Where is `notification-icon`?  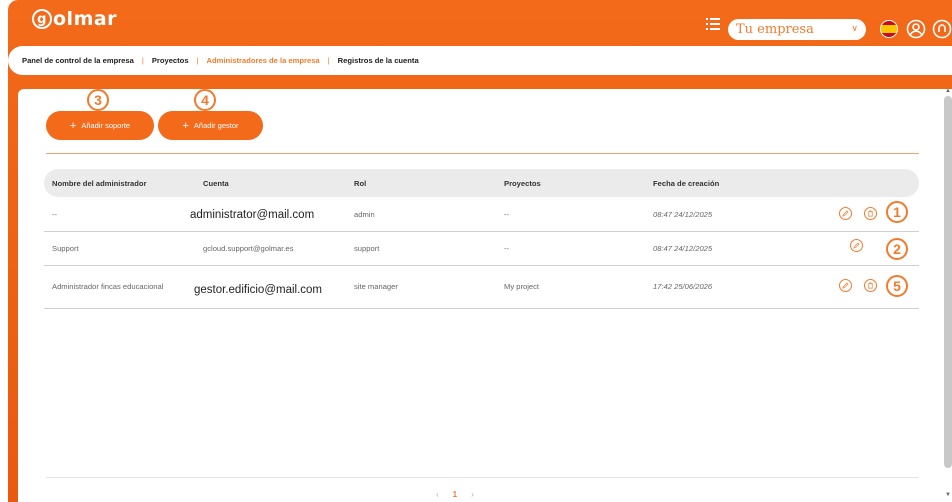
notification-icon is located at coordinates (942, 29).